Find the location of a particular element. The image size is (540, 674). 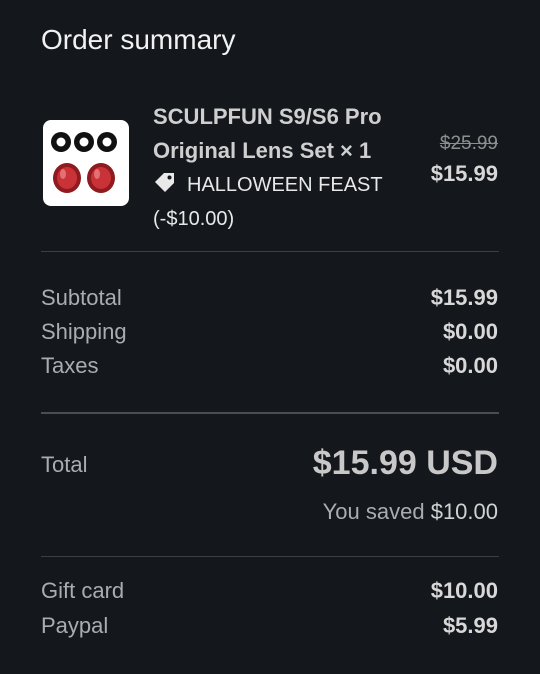

gift-card-label: Gift card is located at coordinates (83, 590).